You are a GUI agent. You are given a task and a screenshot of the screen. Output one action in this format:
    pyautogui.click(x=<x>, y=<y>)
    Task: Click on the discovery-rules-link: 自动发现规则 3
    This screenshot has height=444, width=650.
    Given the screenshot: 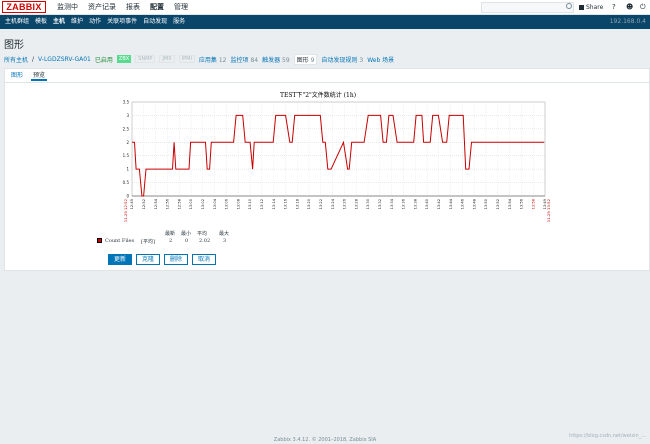 What is the action you would take?
    pyautogui.click(x=342, y=59)
    